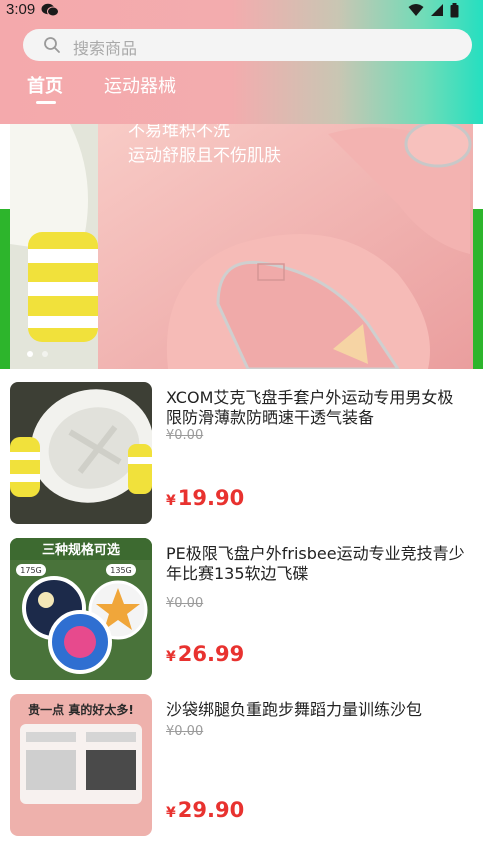  I want to click on tab-active-indicator, so click(46, 102).